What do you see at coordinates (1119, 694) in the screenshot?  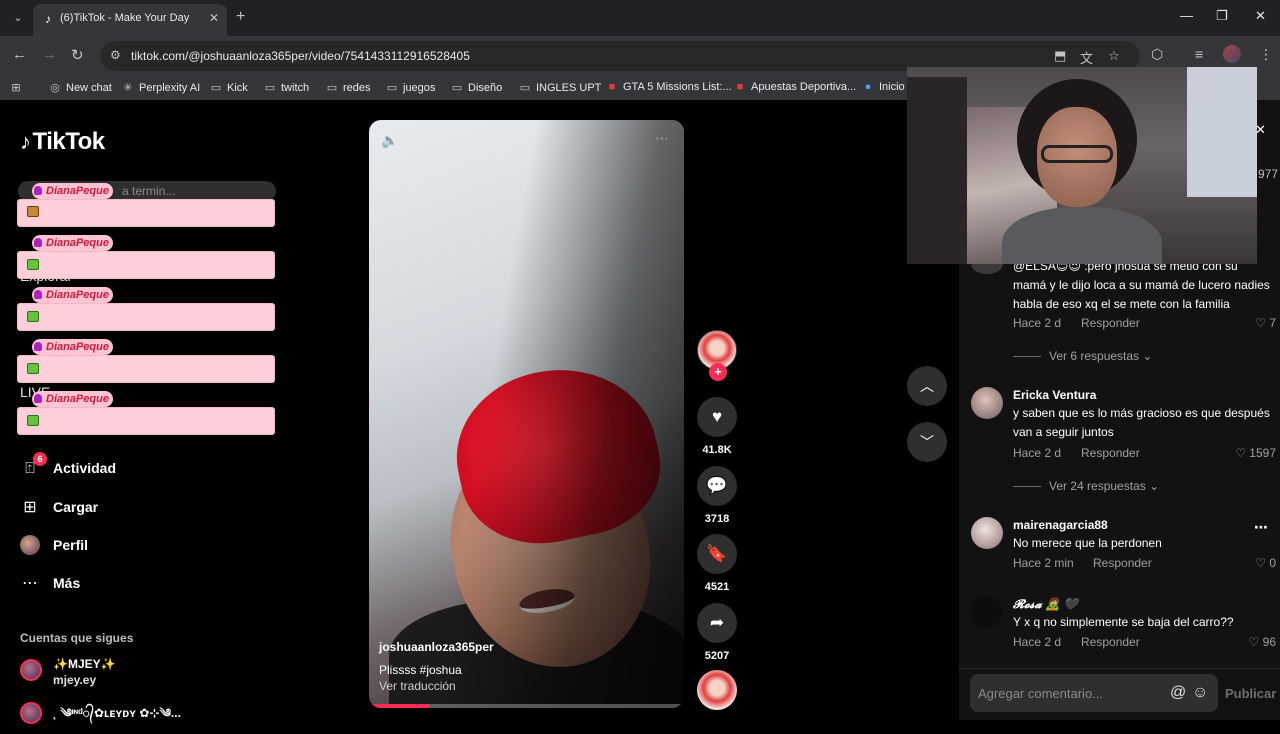 I see `comment-compose-bar: @ ☺ Publicar` at bounding box center [1119, 694].